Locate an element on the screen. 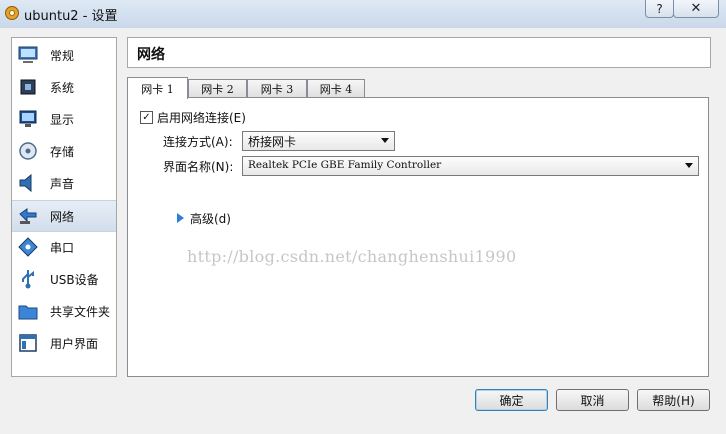 This screenshot has width=726, height=434. sidebar-item-display: 显示 is located at coordinates (64, 119).